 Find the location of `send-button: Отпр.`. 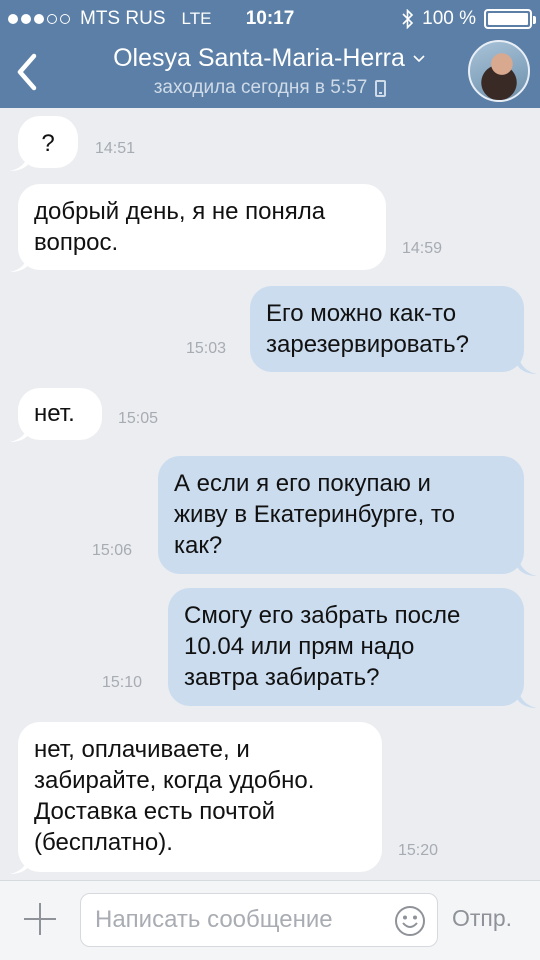

send-button: Отпр. is located at coordinates (482, 918).